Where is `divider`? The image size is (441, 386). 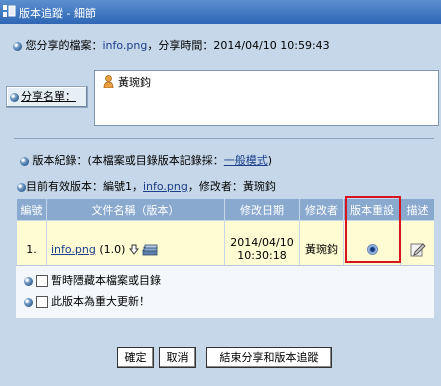 divider is located at coordinates (224, 138).